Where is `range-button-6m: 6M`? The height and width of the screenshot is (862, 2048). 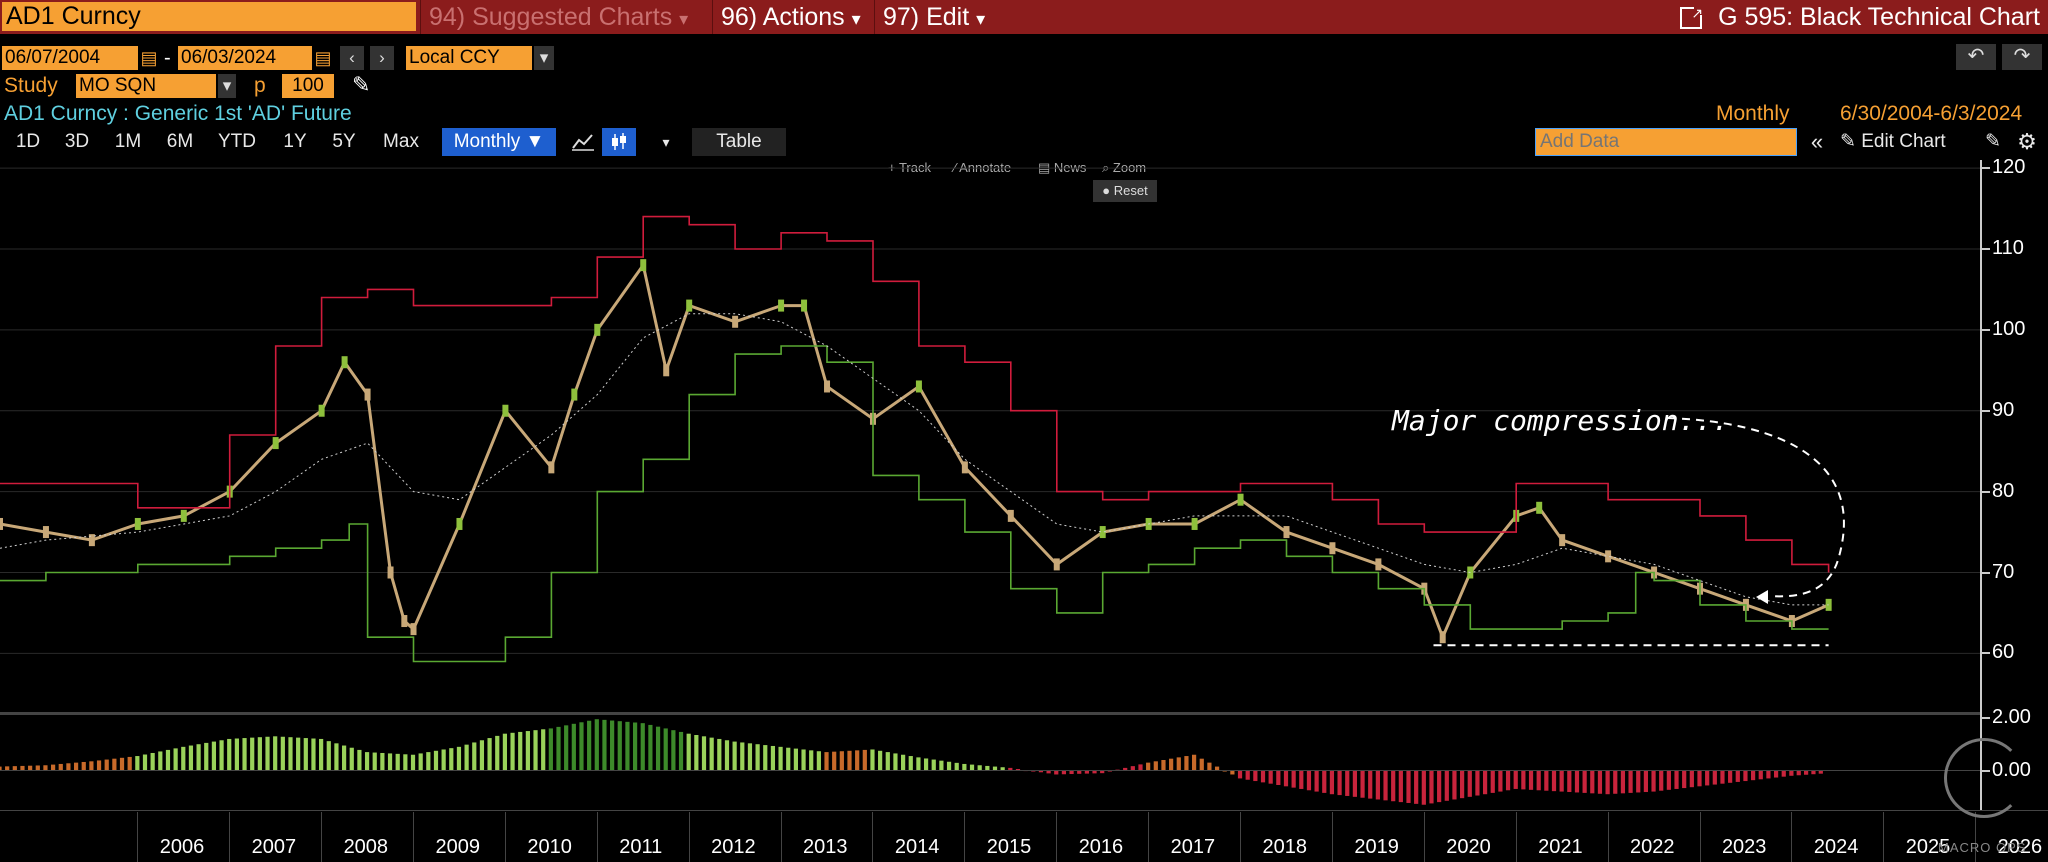 range-button-6m: 6M is located at coordinates (180, 142).